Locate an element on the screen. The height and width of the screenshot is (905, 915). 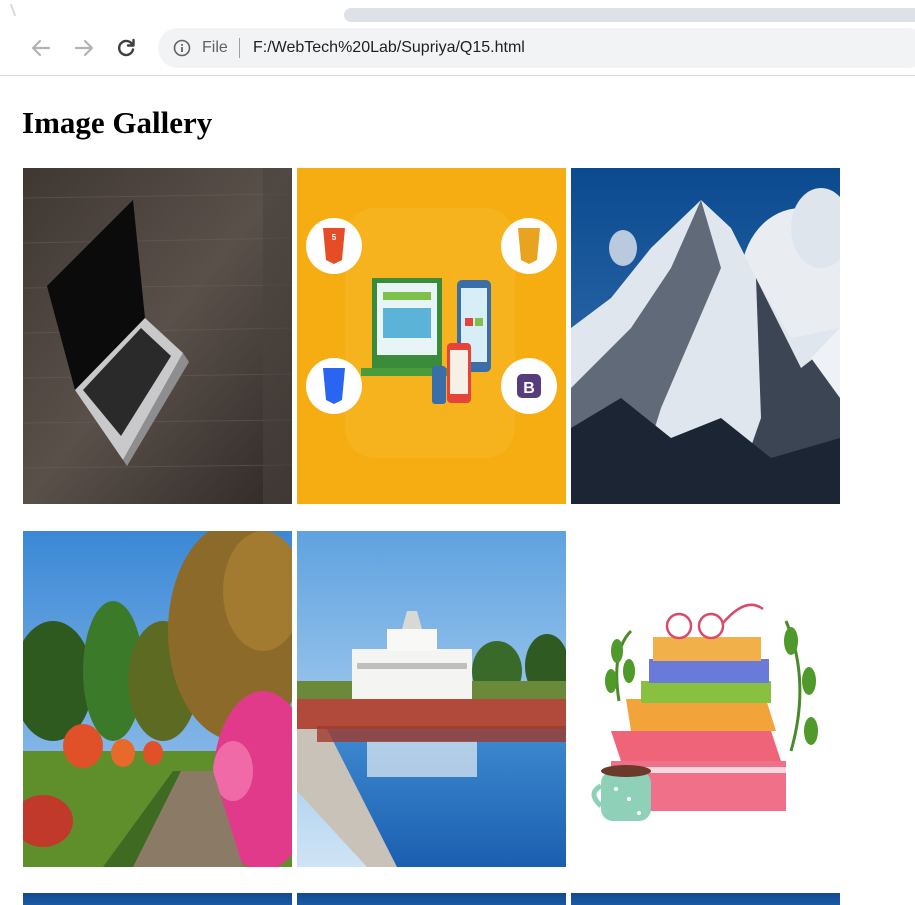
browser-toolbar: File F:/WebTech%20Lab/Supriya/Q15.html is located at coordinates (457, 49).